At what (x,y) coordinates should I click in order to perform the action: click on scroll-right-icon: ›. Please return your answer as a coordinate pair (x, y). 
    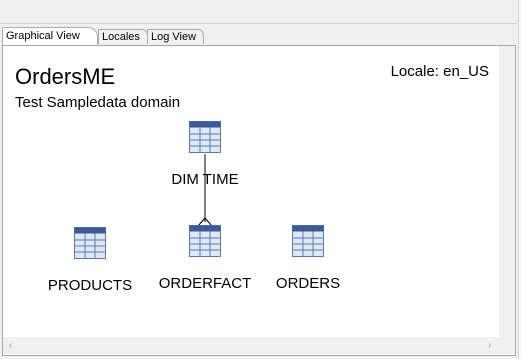
    Looking at the image, I should click on (489, 345).